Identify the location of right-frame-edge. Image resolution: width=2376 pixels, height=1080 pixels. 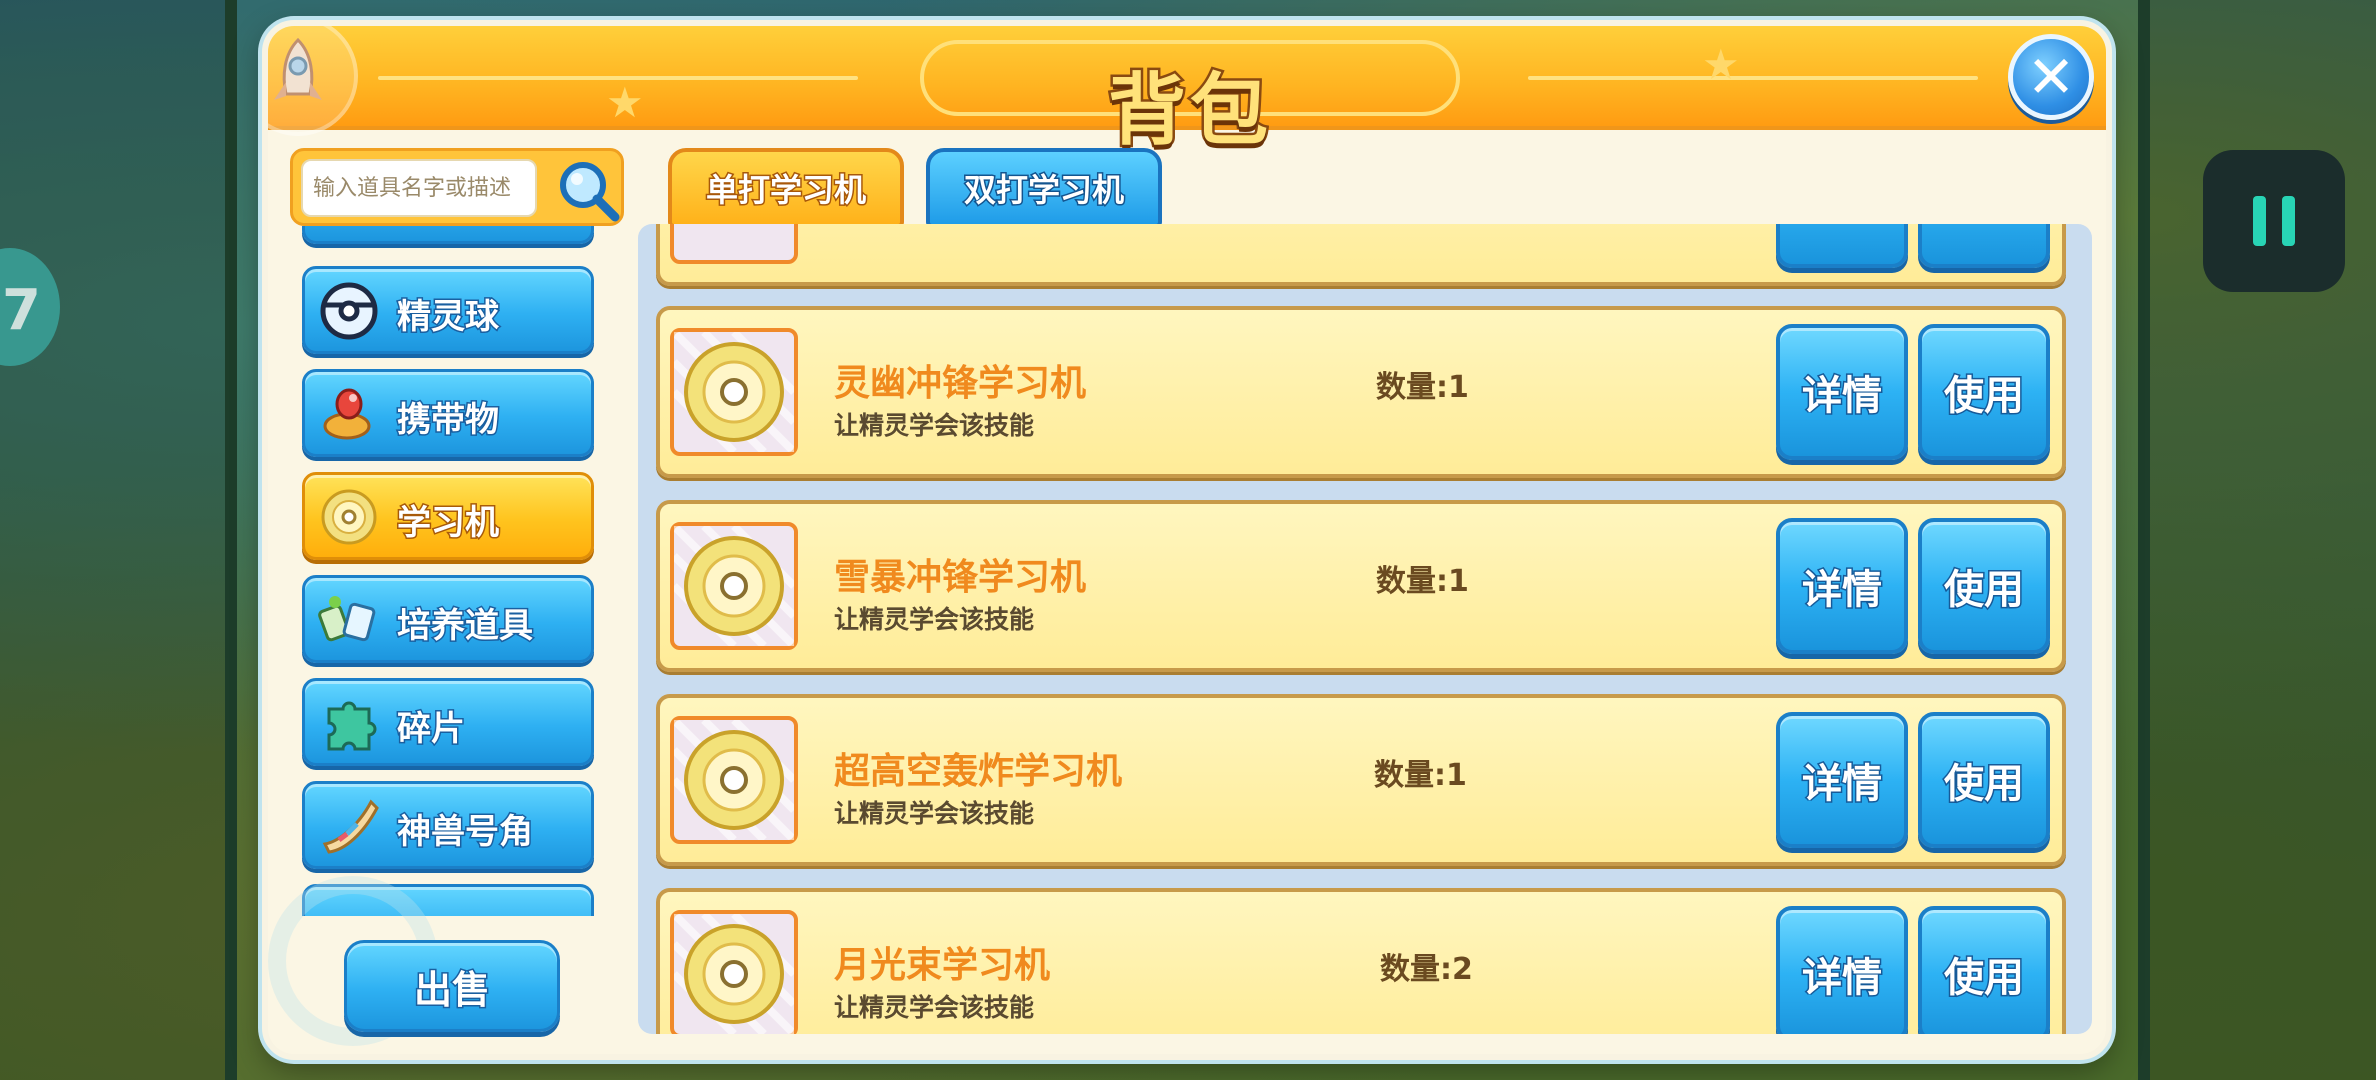
(2144, 540).